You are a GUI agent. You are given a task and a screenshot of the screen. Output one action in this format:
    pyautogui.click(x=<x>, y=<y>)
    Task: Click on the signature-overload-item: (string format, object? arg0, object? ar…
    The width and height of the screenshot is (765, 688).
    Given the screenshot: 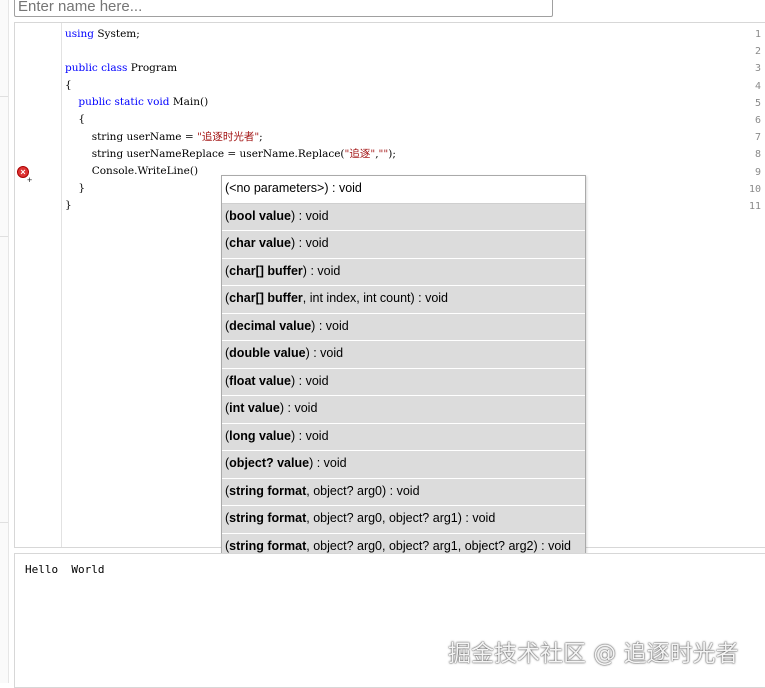 What is the action you would take?
    pyautogui.click(x=403, y=520)
    